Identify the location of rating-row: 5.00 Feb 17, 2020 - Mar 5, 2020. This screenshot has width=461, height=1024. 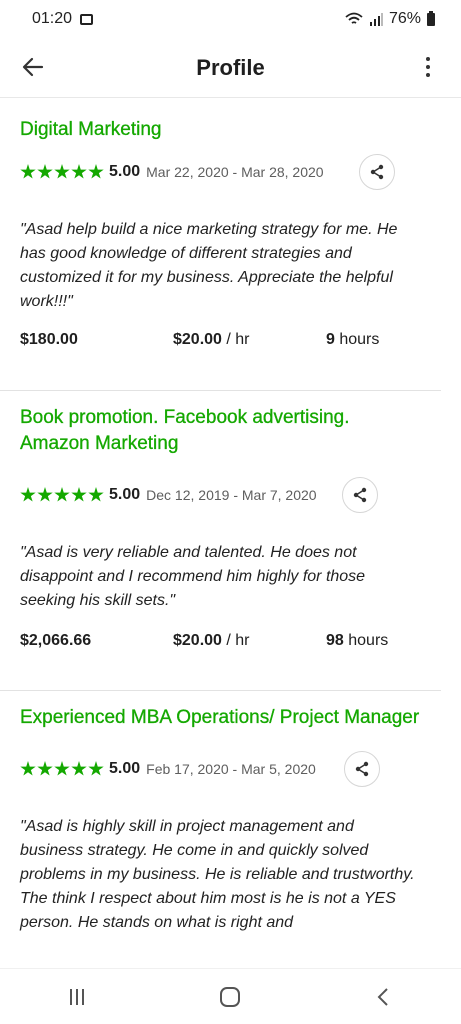
(220, 769).